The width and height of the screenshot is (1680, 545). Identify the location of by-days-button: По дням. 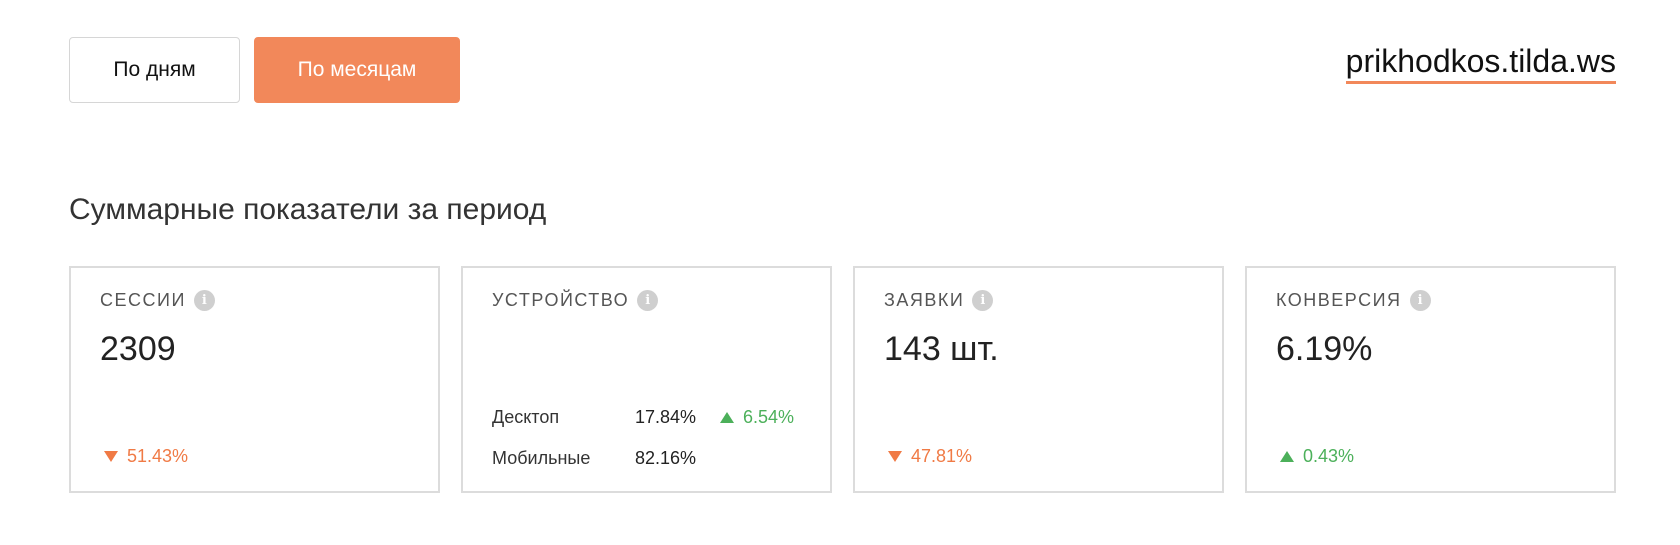
(154, 70).